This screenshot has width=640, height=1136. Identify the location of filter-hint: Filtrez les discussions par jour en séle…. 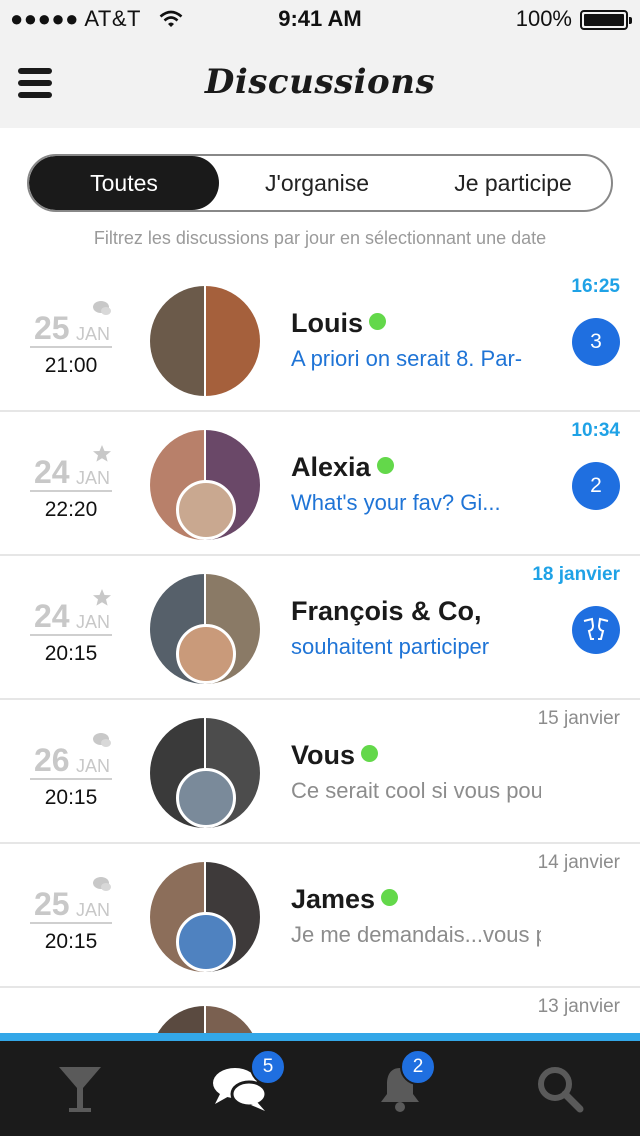
(320, 238).